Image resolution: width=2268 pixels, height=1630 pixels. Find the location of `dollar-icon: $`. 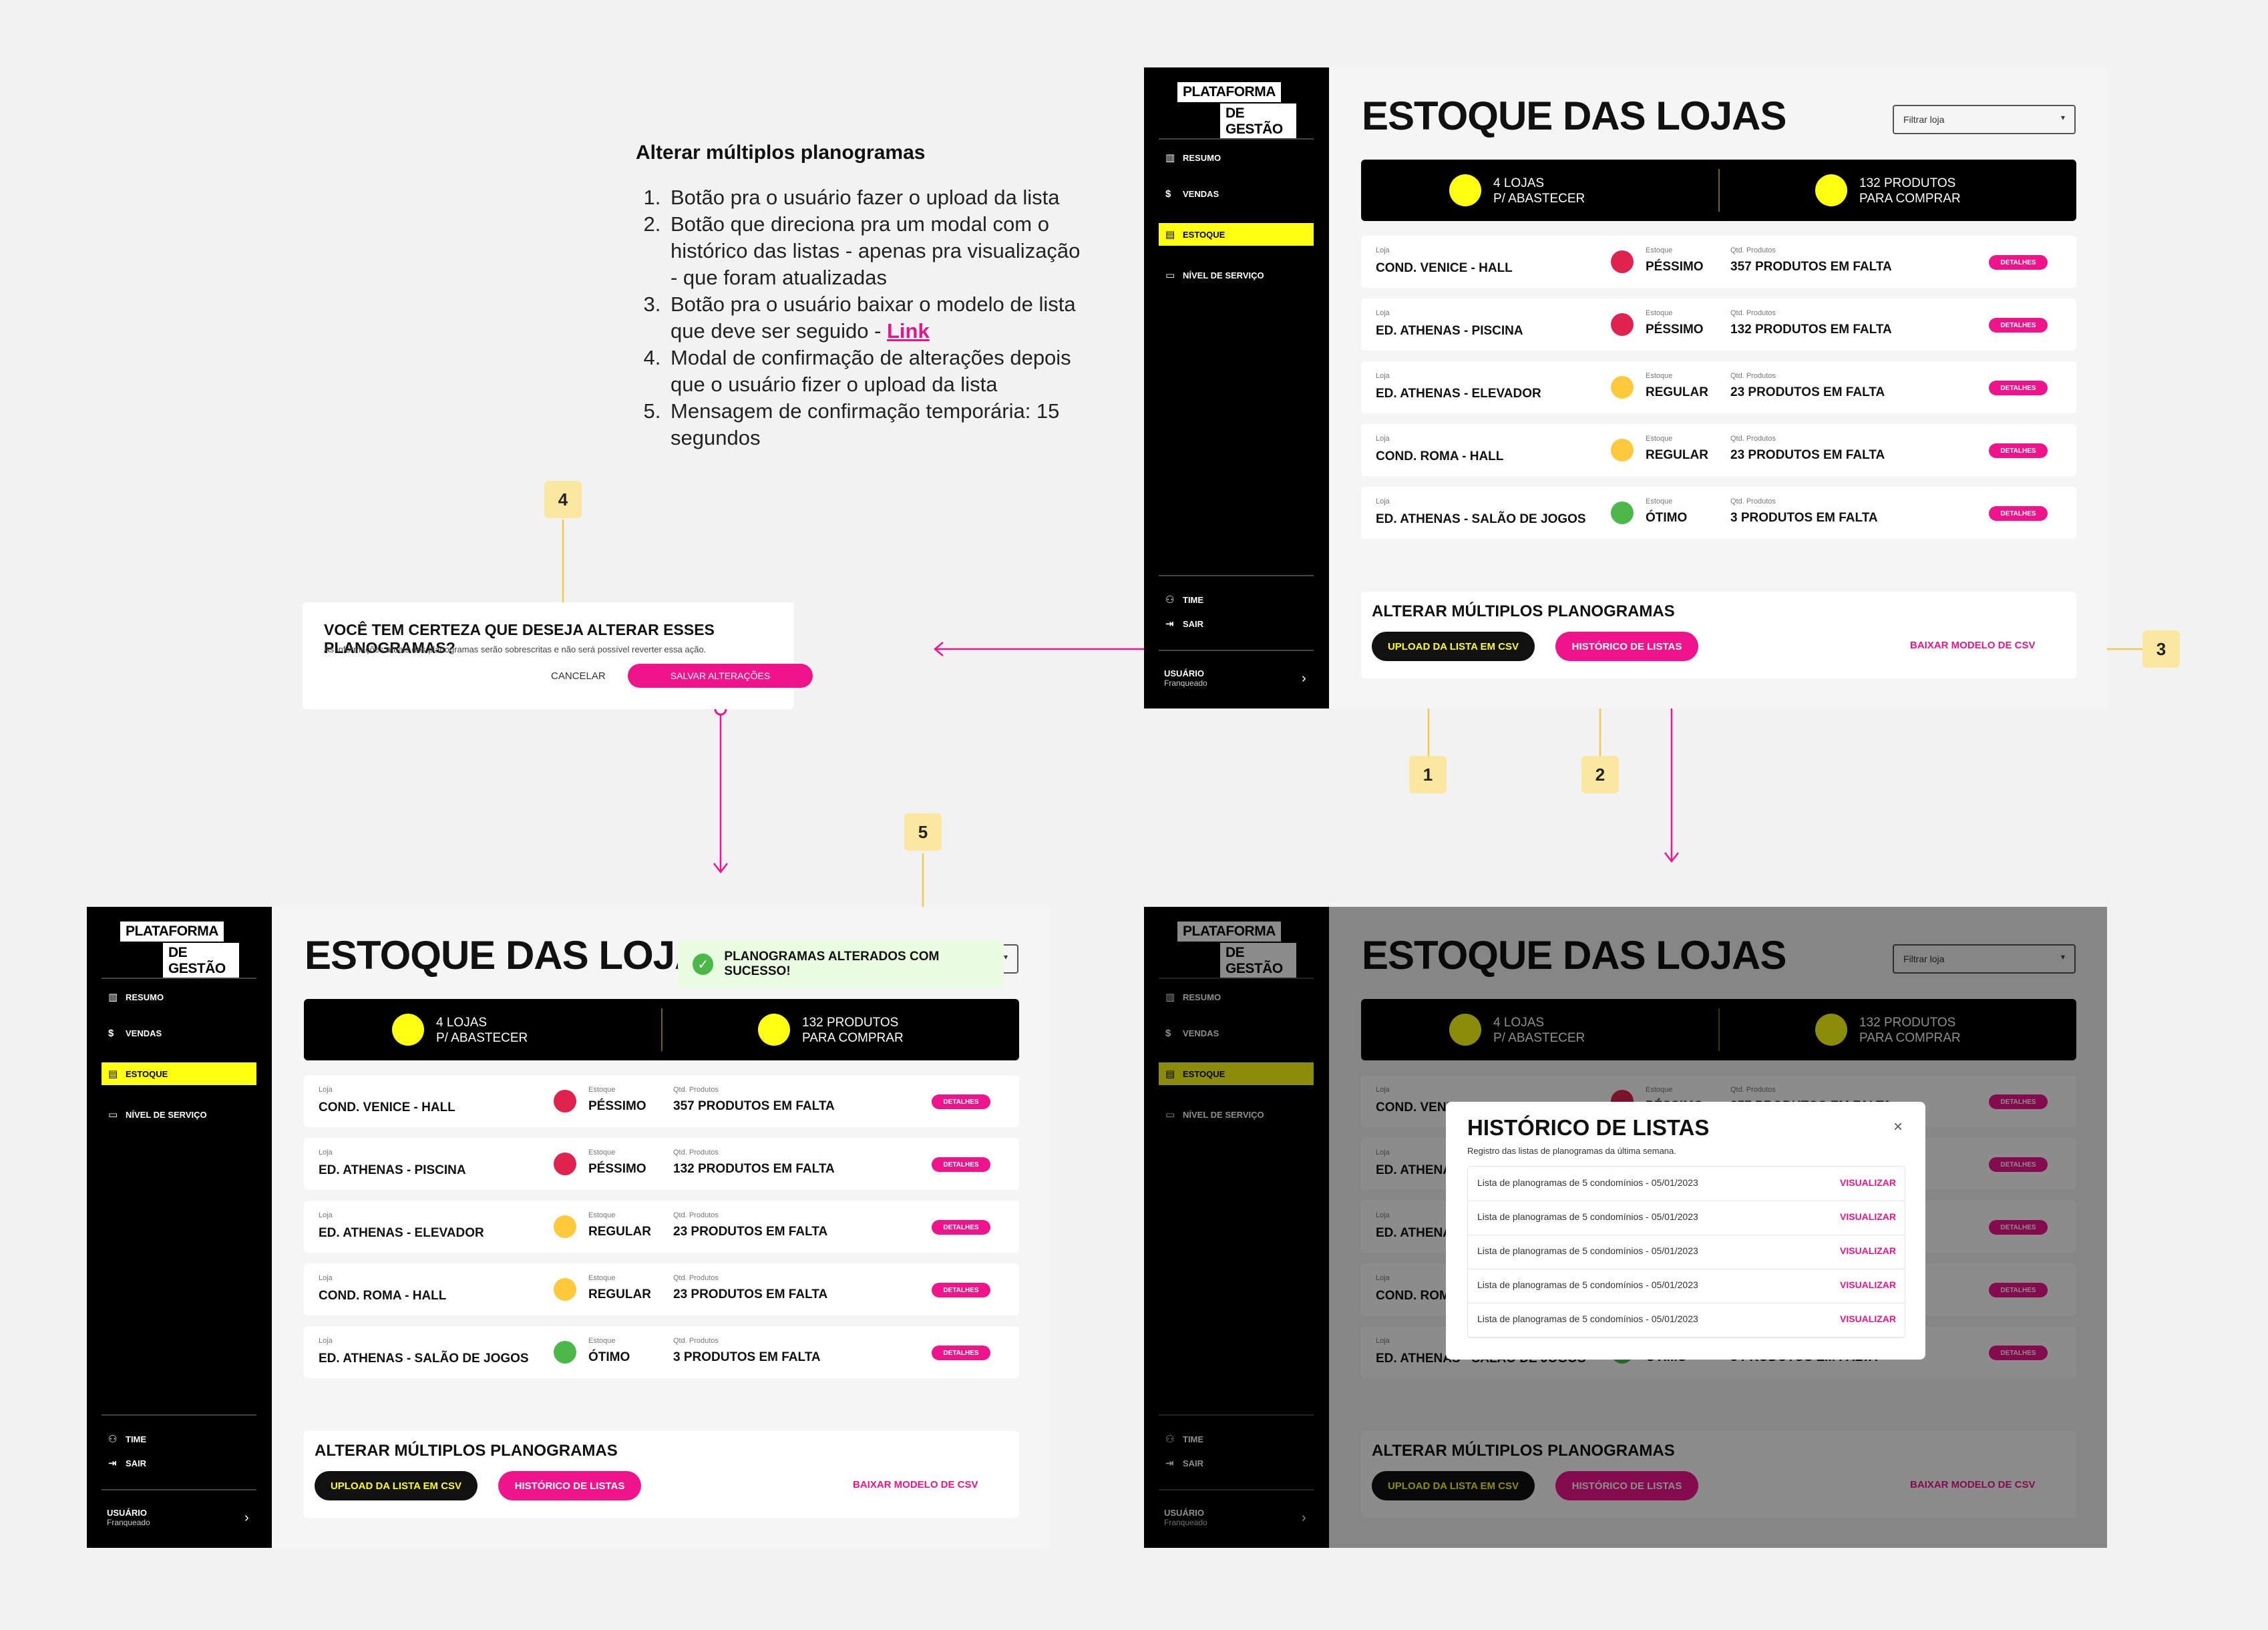

dollar-icon: $ is located at coordinates (1168, 194).